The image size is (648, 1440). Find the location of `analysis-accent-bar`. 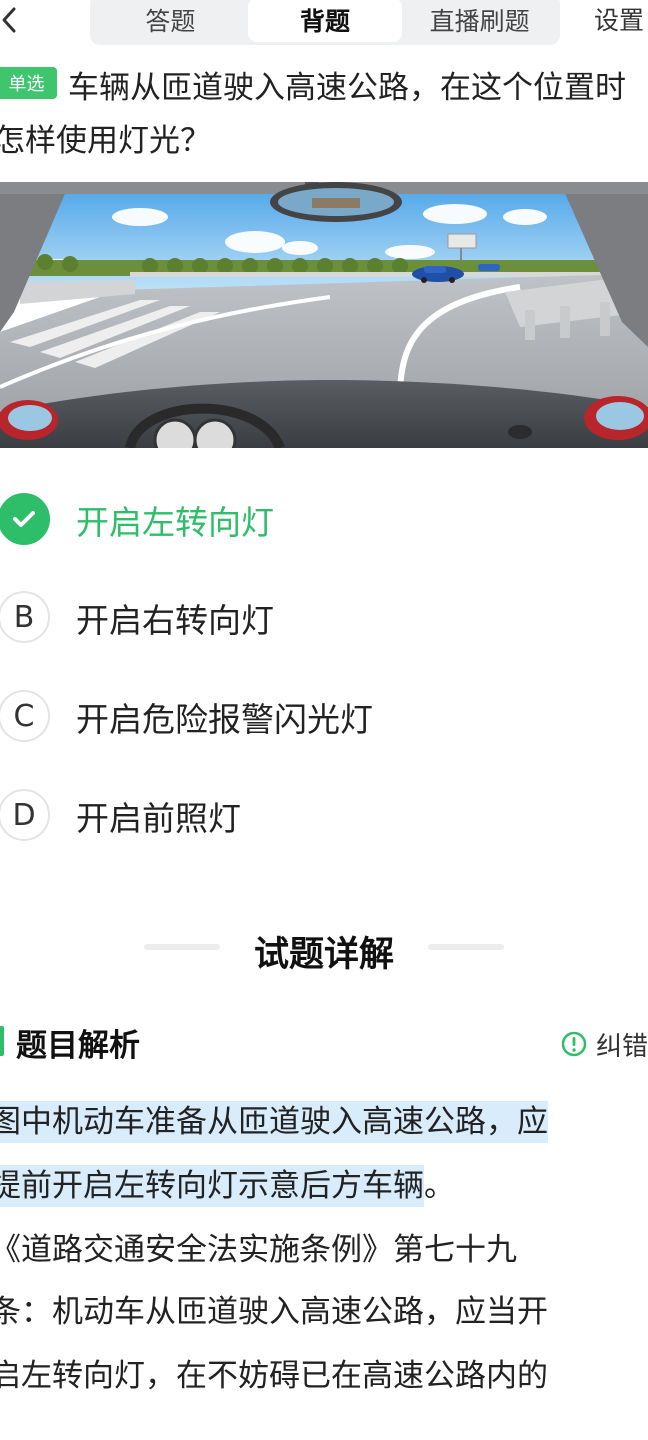

analysis-accent-bar is located at coordinates (2, 1041).